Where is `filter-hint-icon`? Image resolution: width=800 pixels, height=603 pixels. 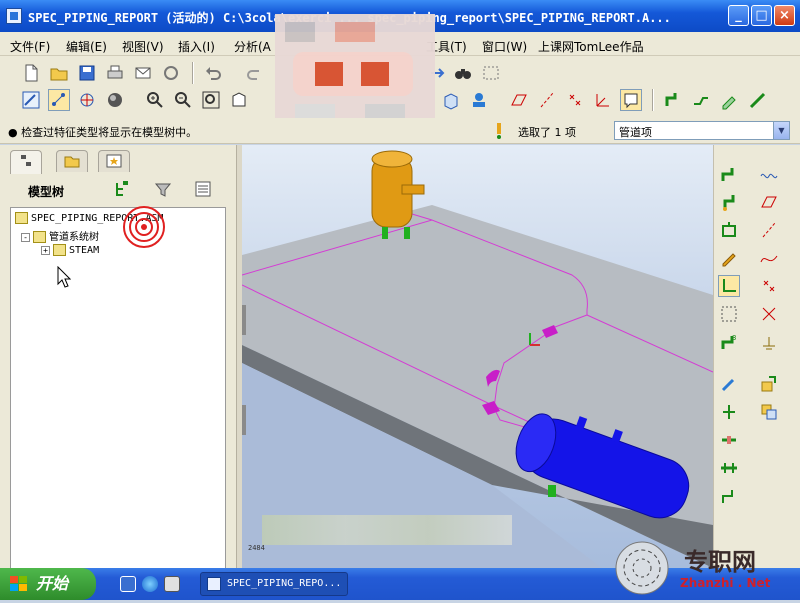 filter-hint-icon is located at coordinates (499, 131).